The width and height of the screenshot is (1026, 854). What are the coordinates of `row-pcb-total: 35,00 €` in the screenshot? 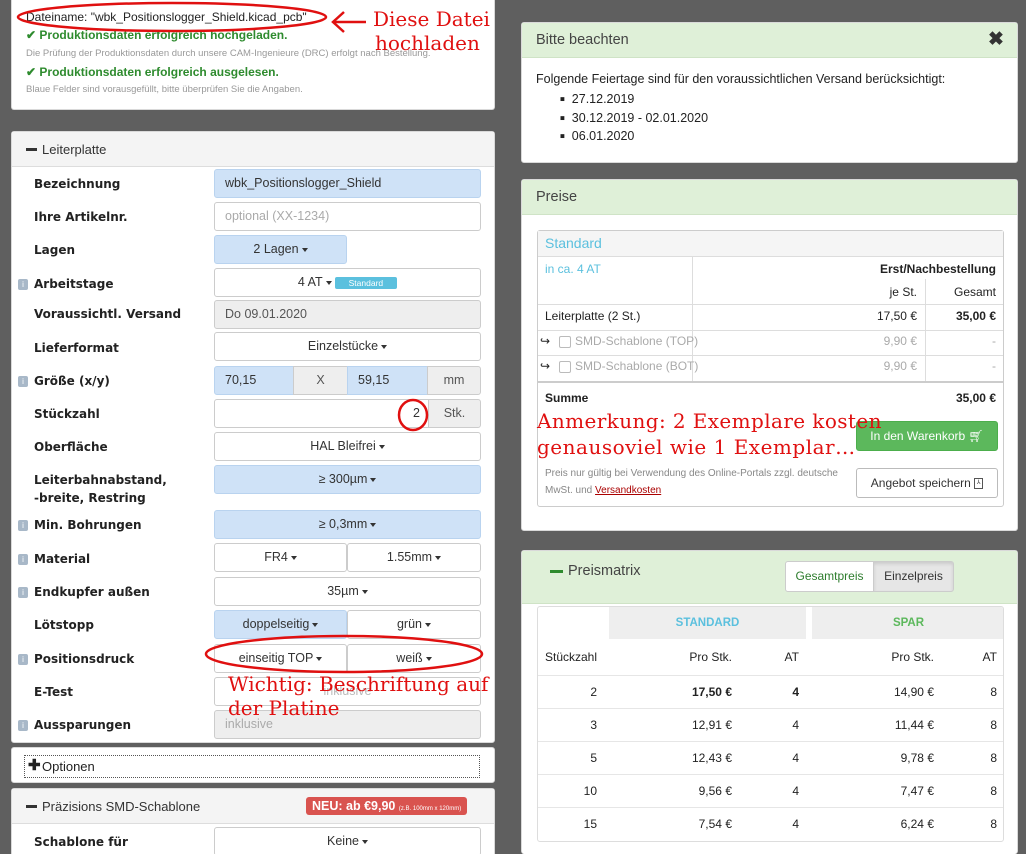 It's located at (975, 316).